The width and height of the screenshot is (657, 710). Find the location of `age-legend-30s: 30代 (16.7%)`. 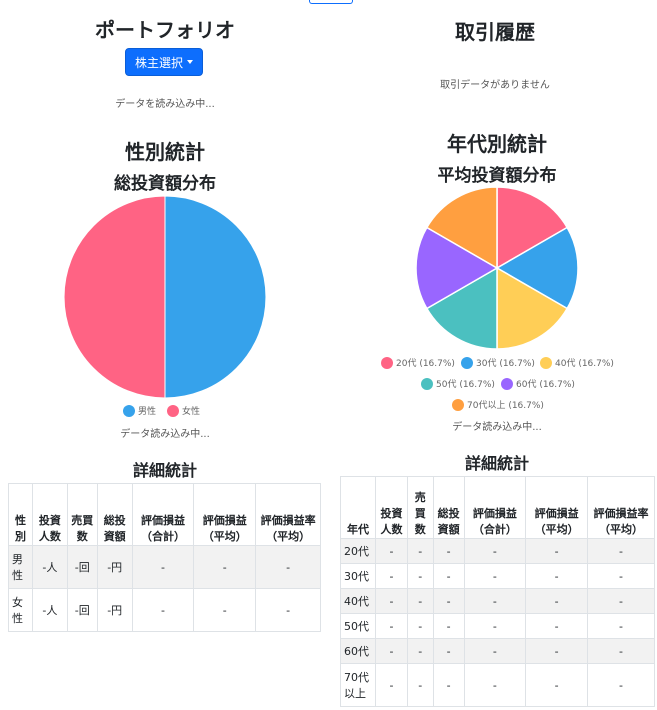

age-legend-30s: 30代 (16.7%) is located at coordinates (498, 362).